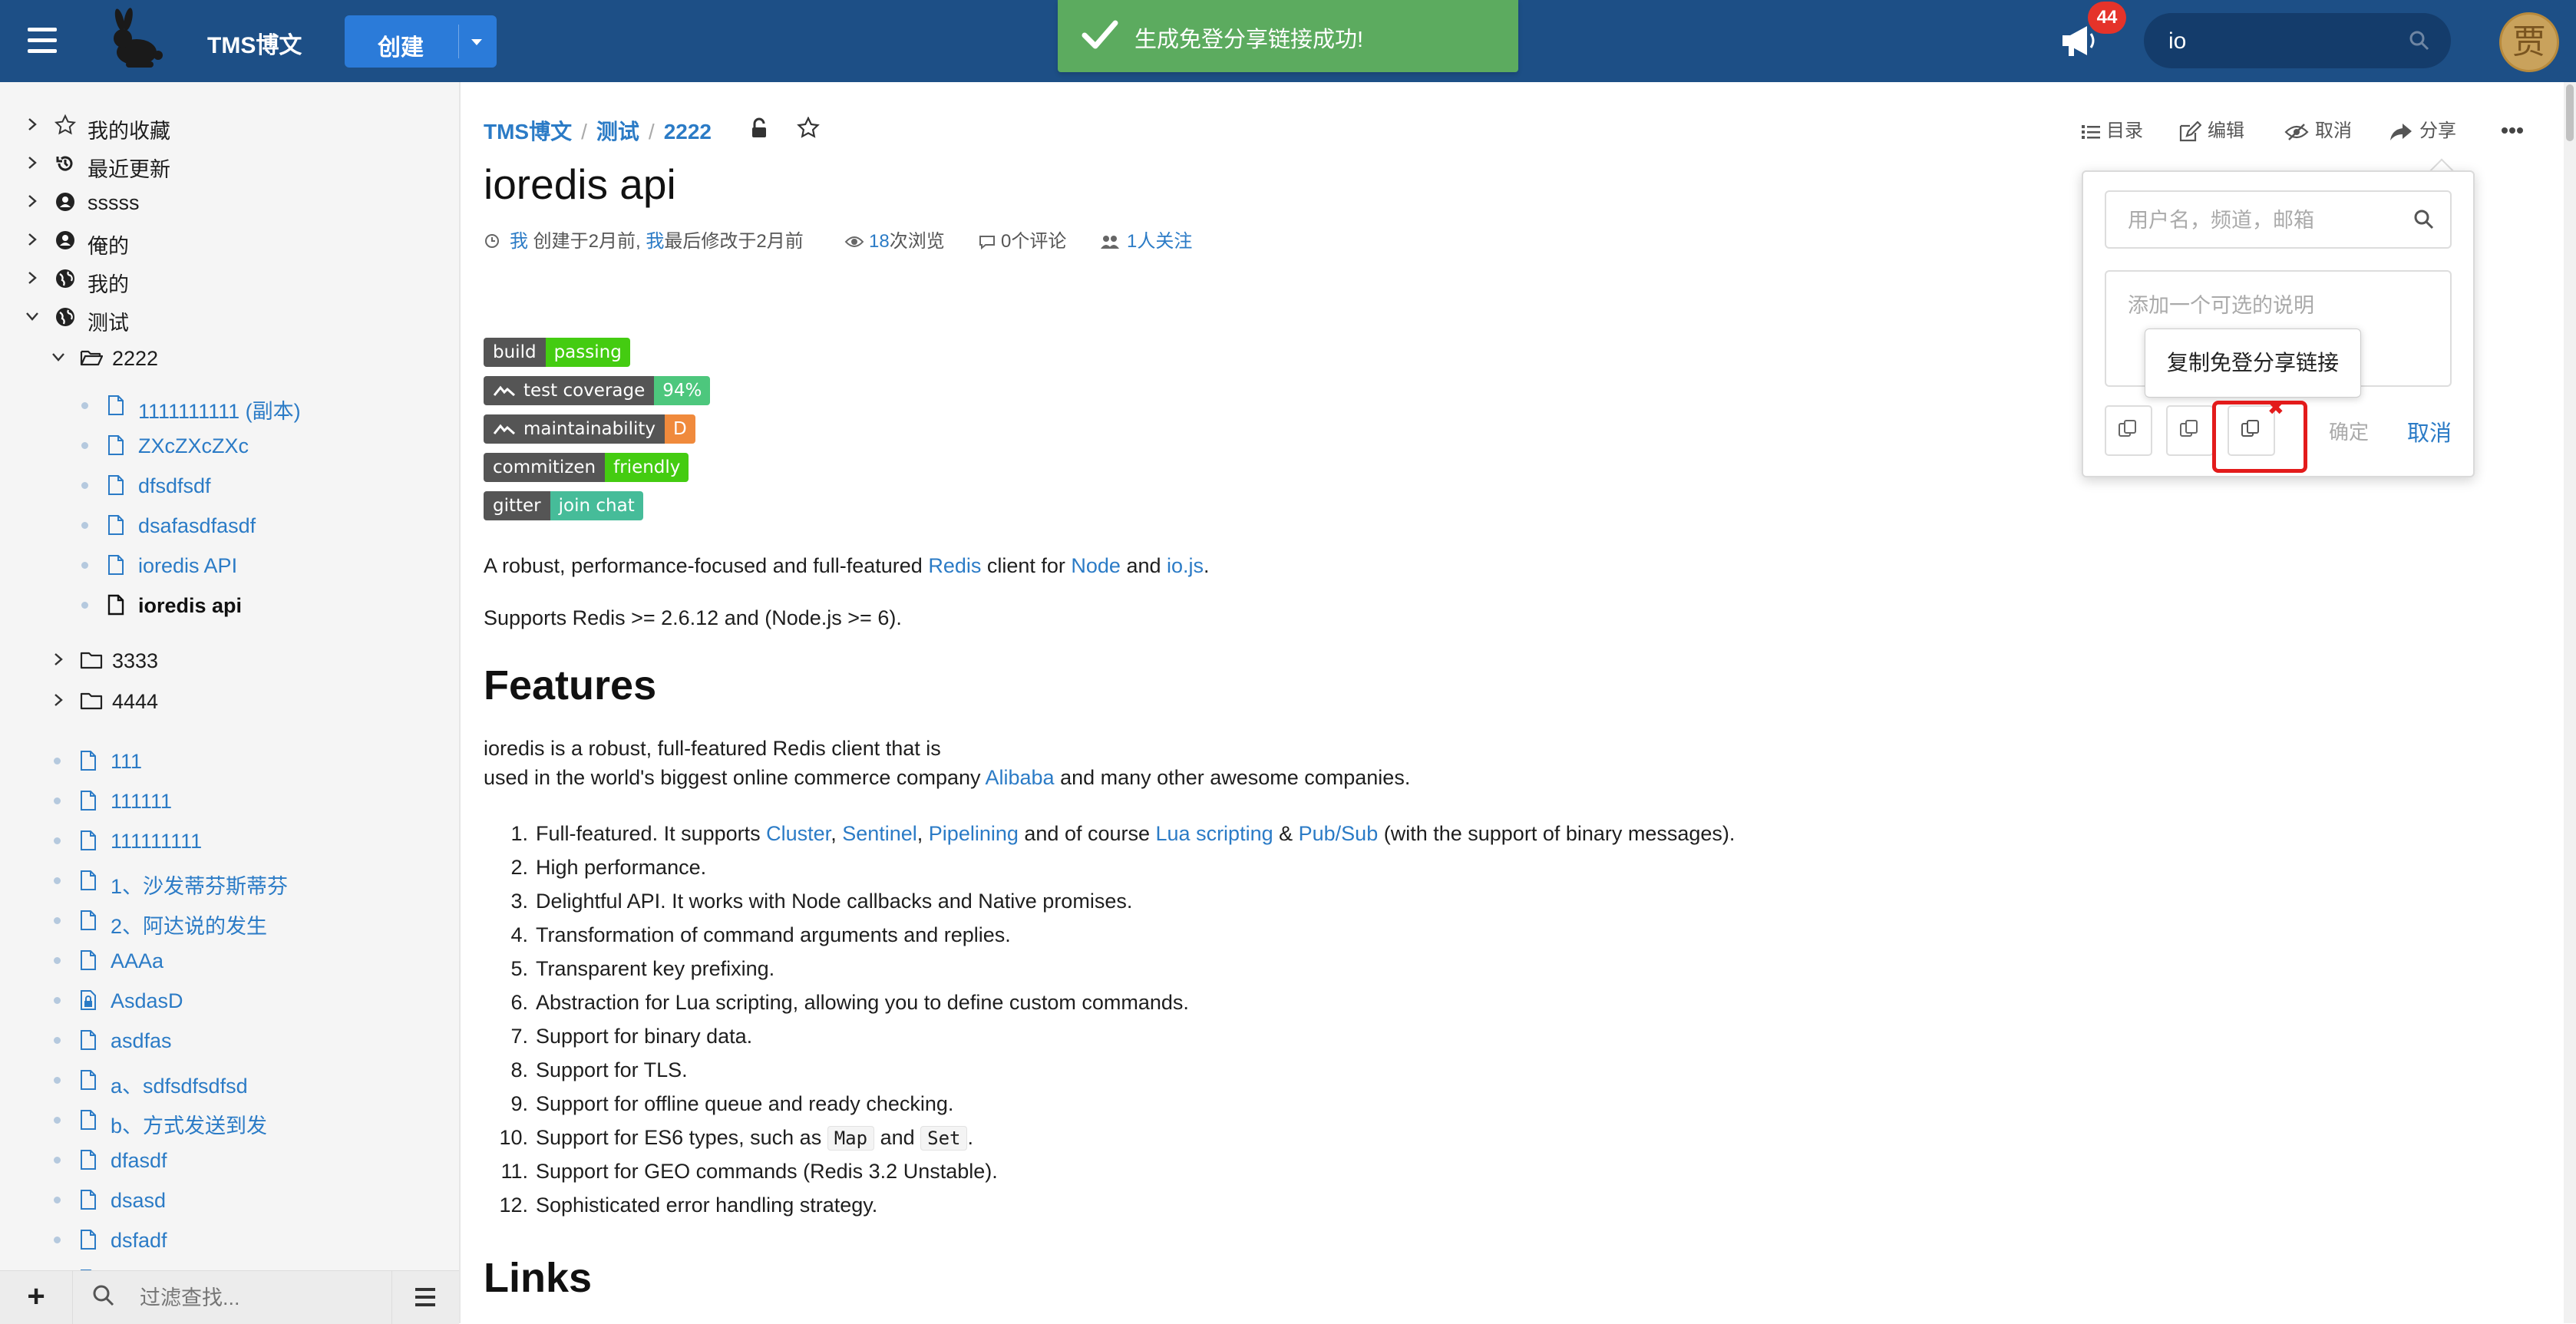  Describe the element at coordinates (954, 565) in the screenshot. I see `redis-link: Redis` at that location.